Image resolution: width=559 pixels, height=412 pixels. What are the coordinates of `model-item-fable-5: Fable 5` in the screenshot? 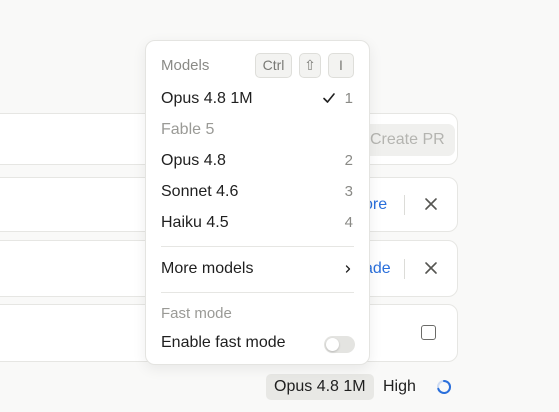 It's located at (257, 130).